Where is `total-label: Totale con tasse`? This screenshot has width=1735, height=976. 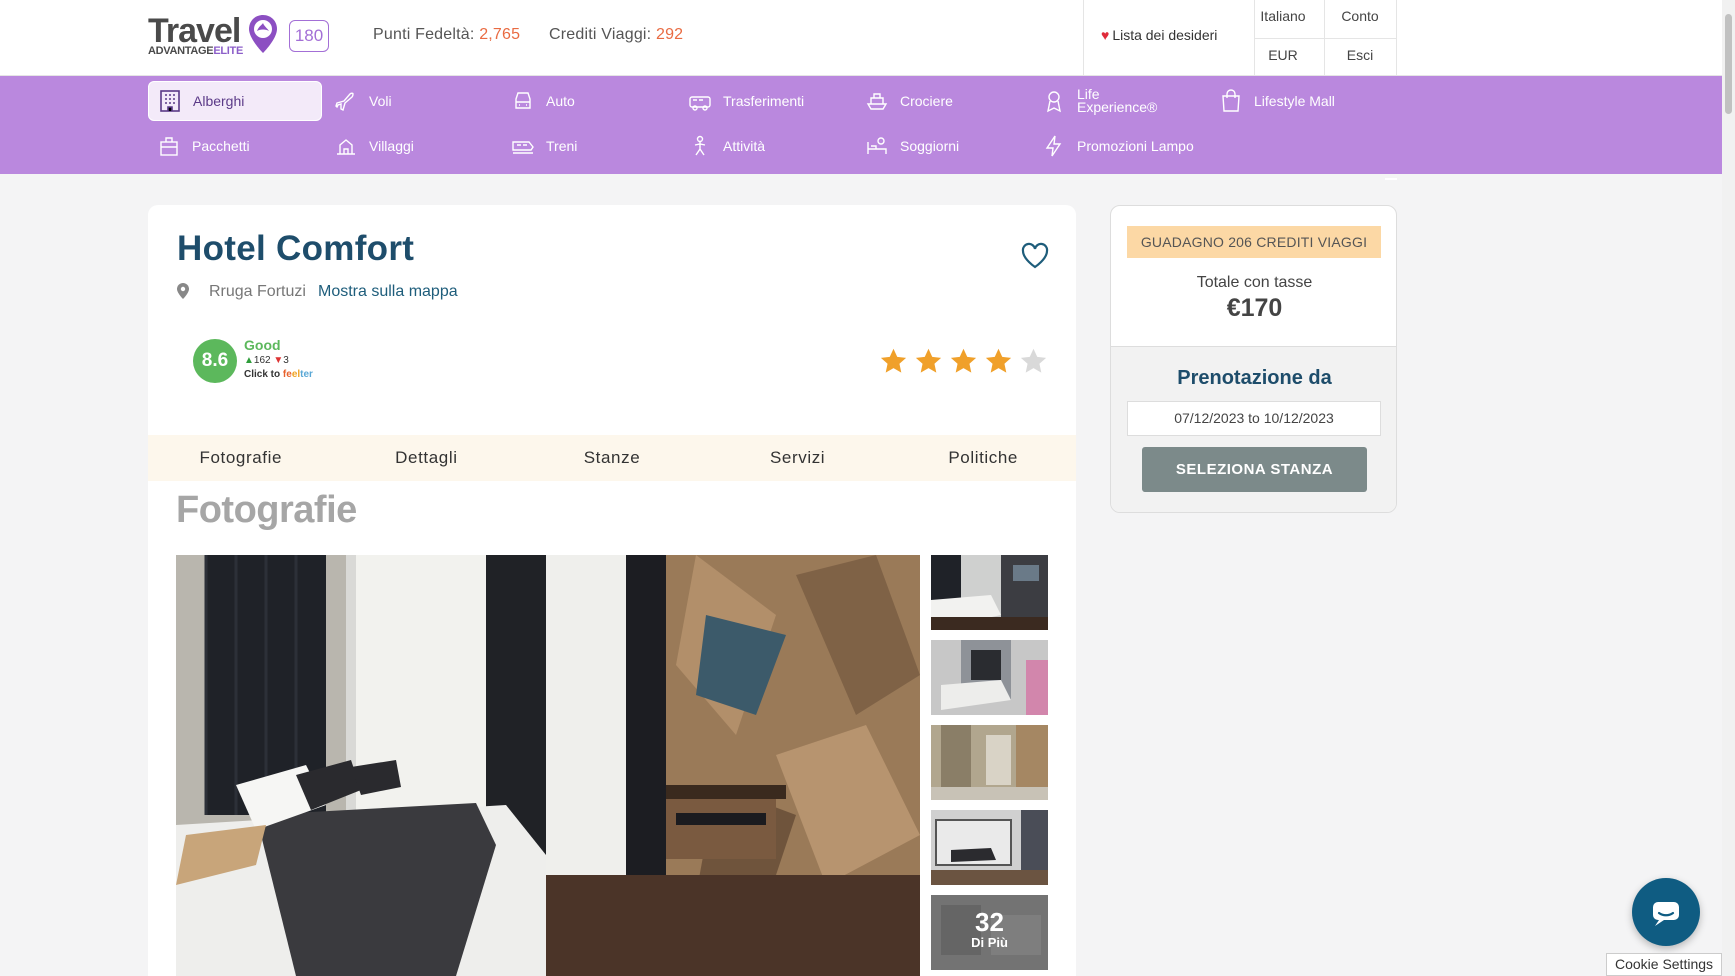
total-label: Totale con tasse is located at coordinates (1254, 282).